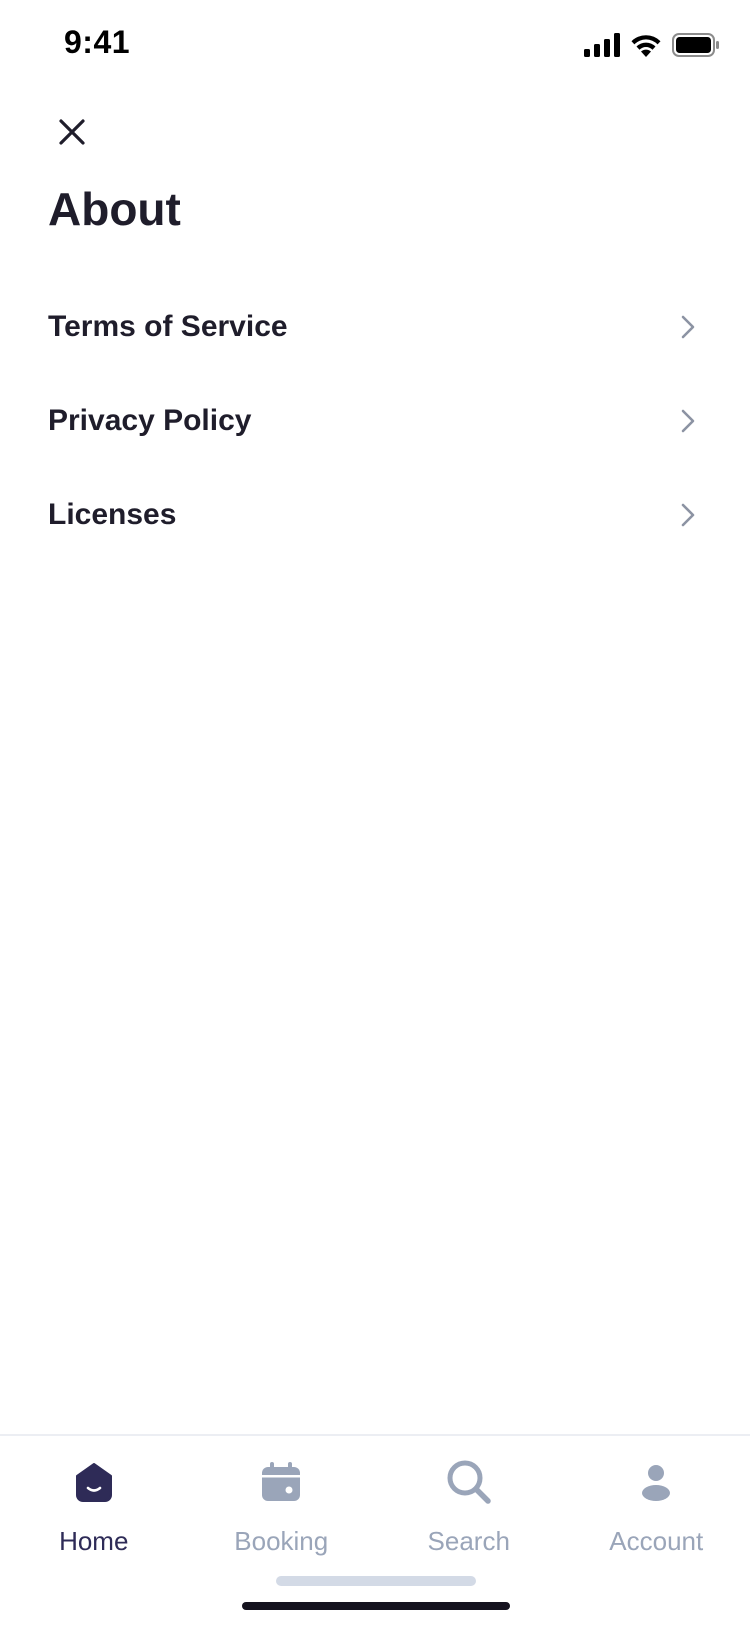  Describe the element at coordinates (281, 1482) in the screenshot. I see `calendar-icon` at that location.